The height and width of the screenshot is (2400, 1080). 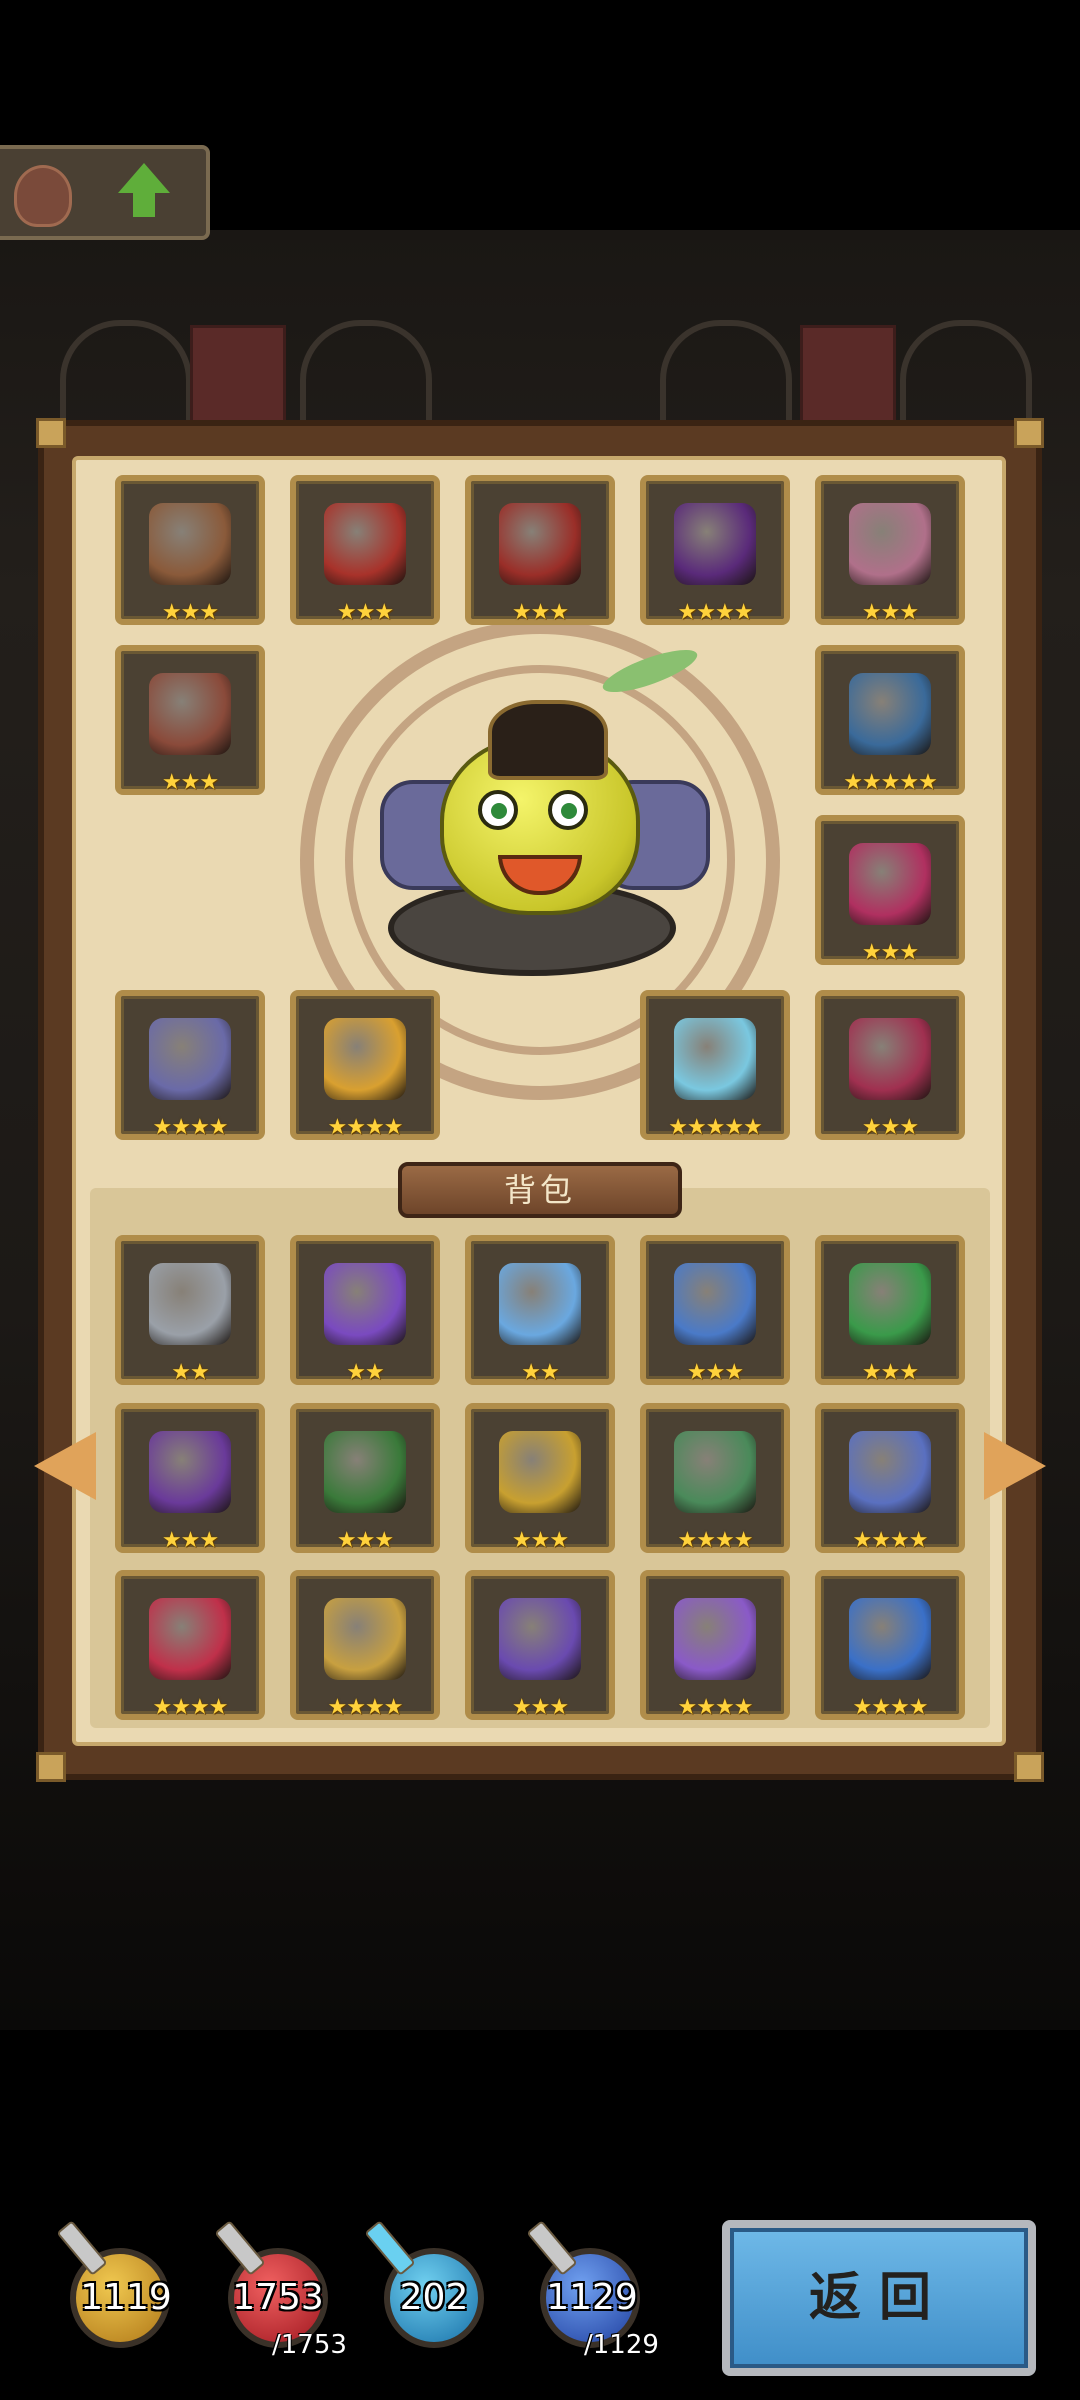 I want to click on gem-value: 202, so click(x=434, y=2297).